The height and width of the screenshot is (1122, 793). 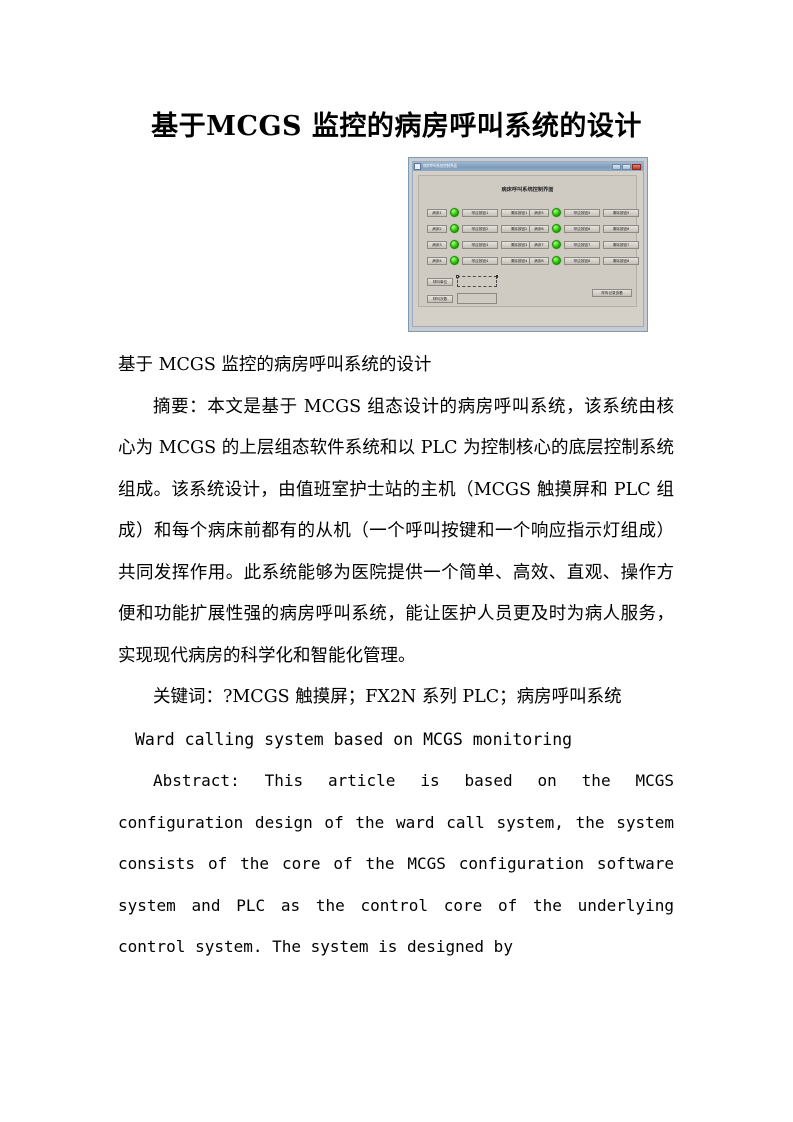 I want to click on bed-row: 病床6 呼应按钮6 清除按钮6, so click(x=584, y=228).